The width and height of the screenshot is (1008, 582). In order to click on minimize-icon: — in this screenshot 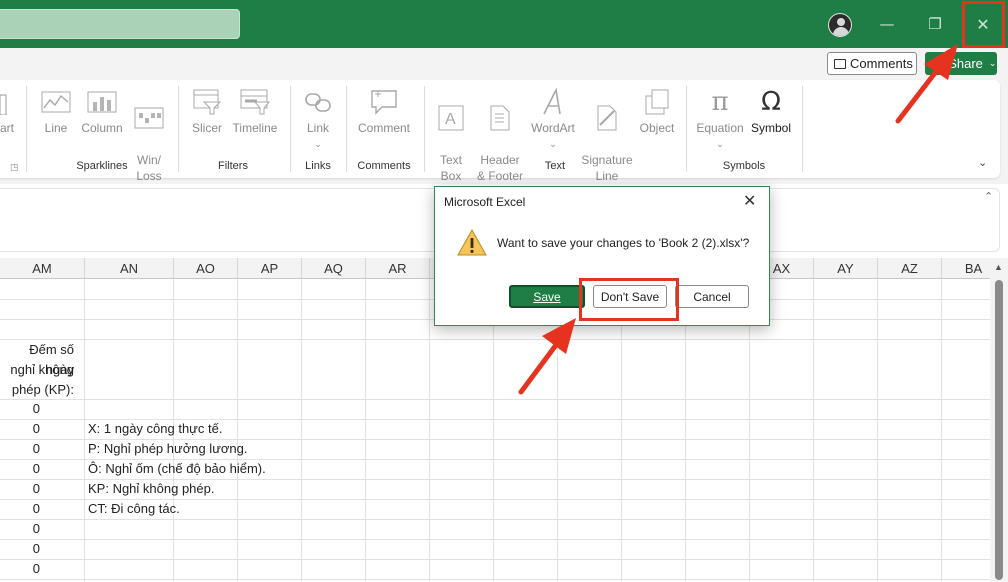, I will do `click(887, 24)`.